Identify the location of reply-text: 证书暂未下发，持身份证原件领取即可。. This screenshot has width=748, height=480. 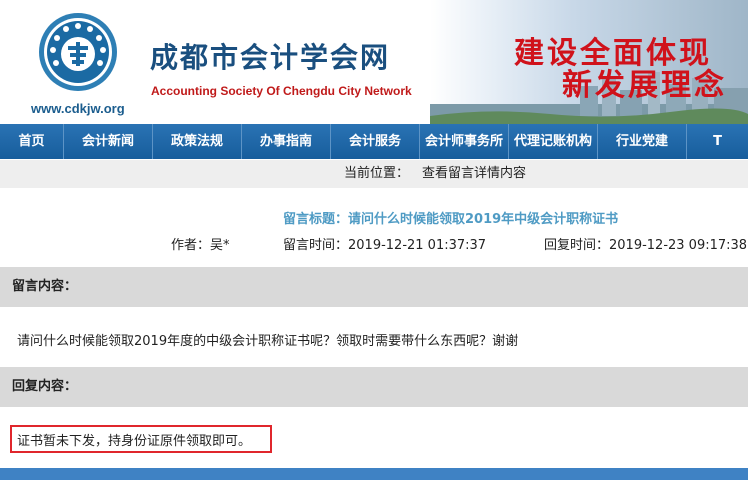
(134, 441).